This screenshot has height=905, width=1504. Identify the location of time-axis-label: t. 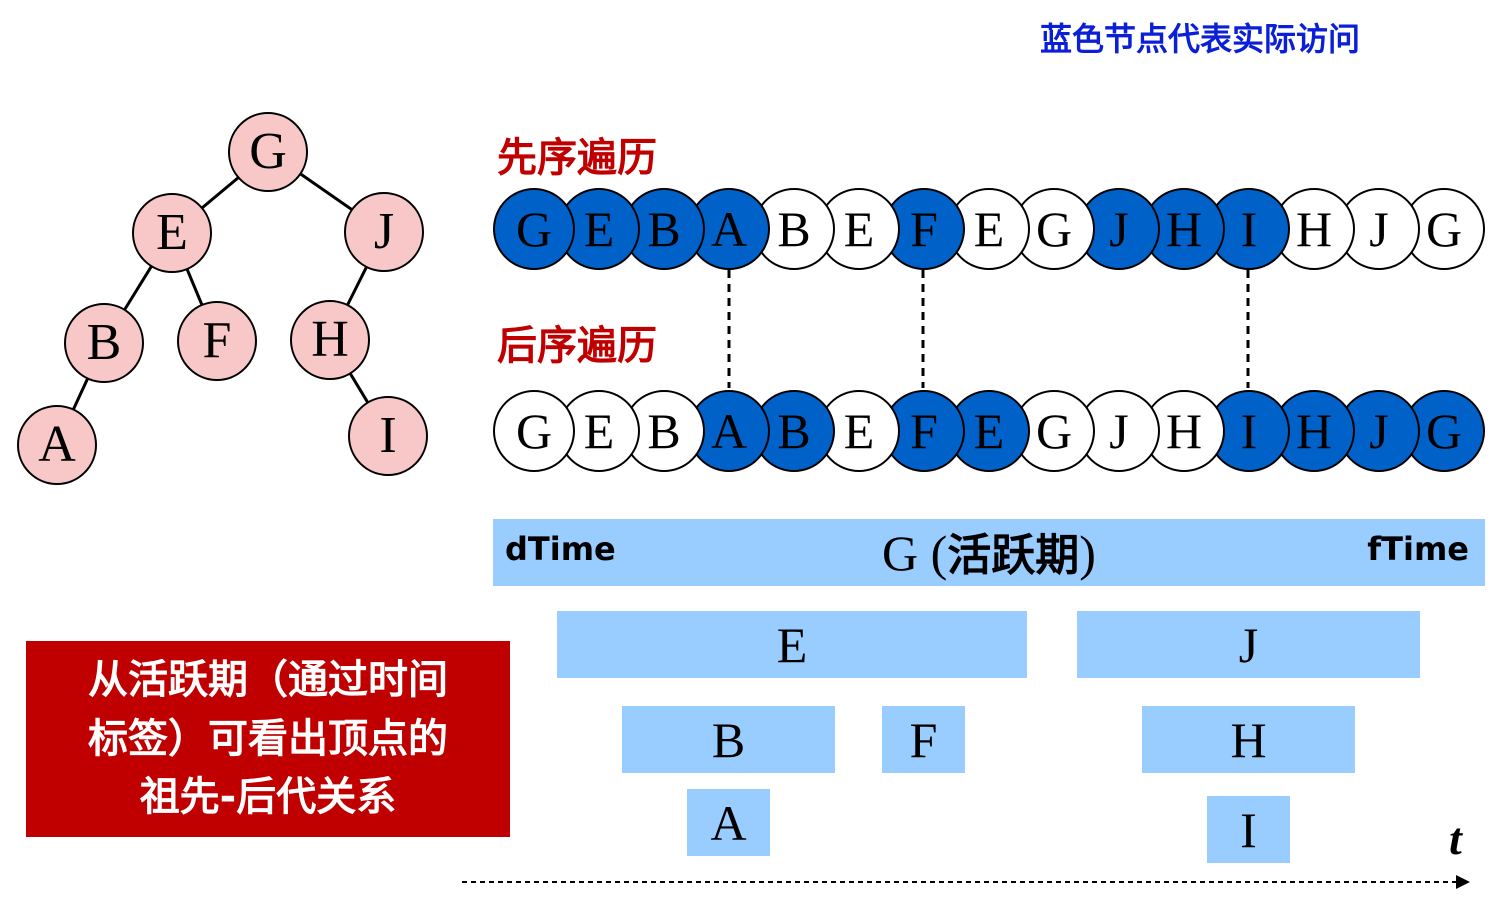
(1455, 838).